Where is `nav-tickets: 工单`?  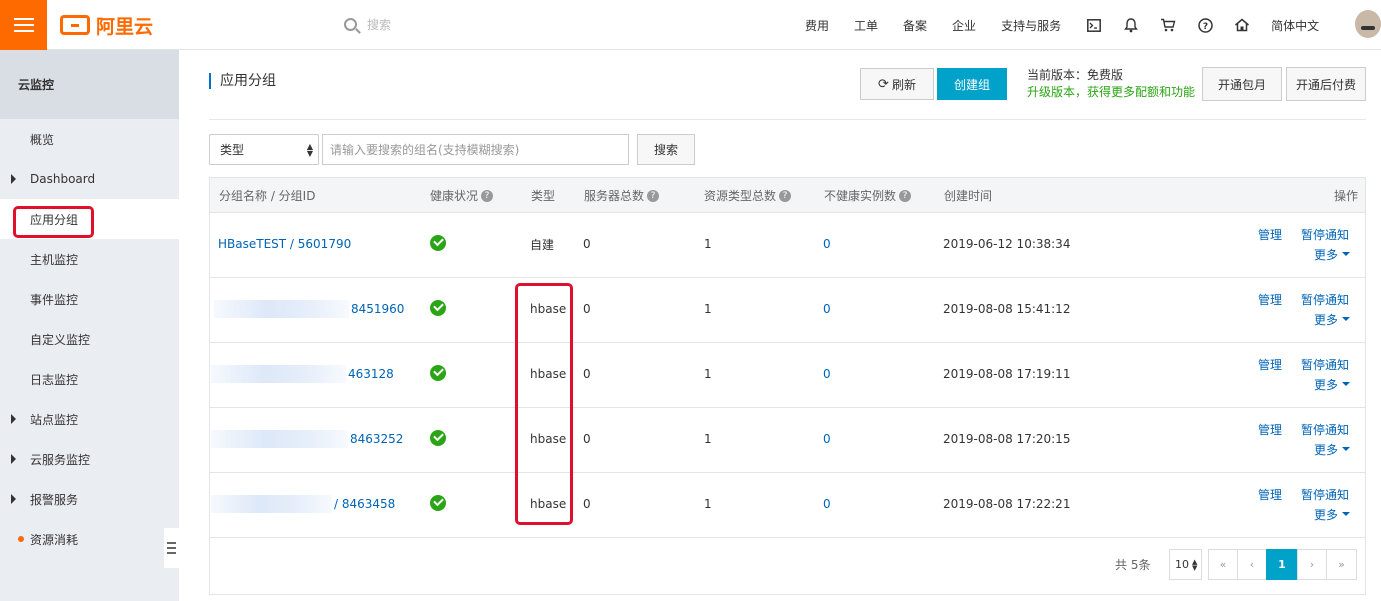 nav-tickets: 工单 is located at coordinates (866, 25).